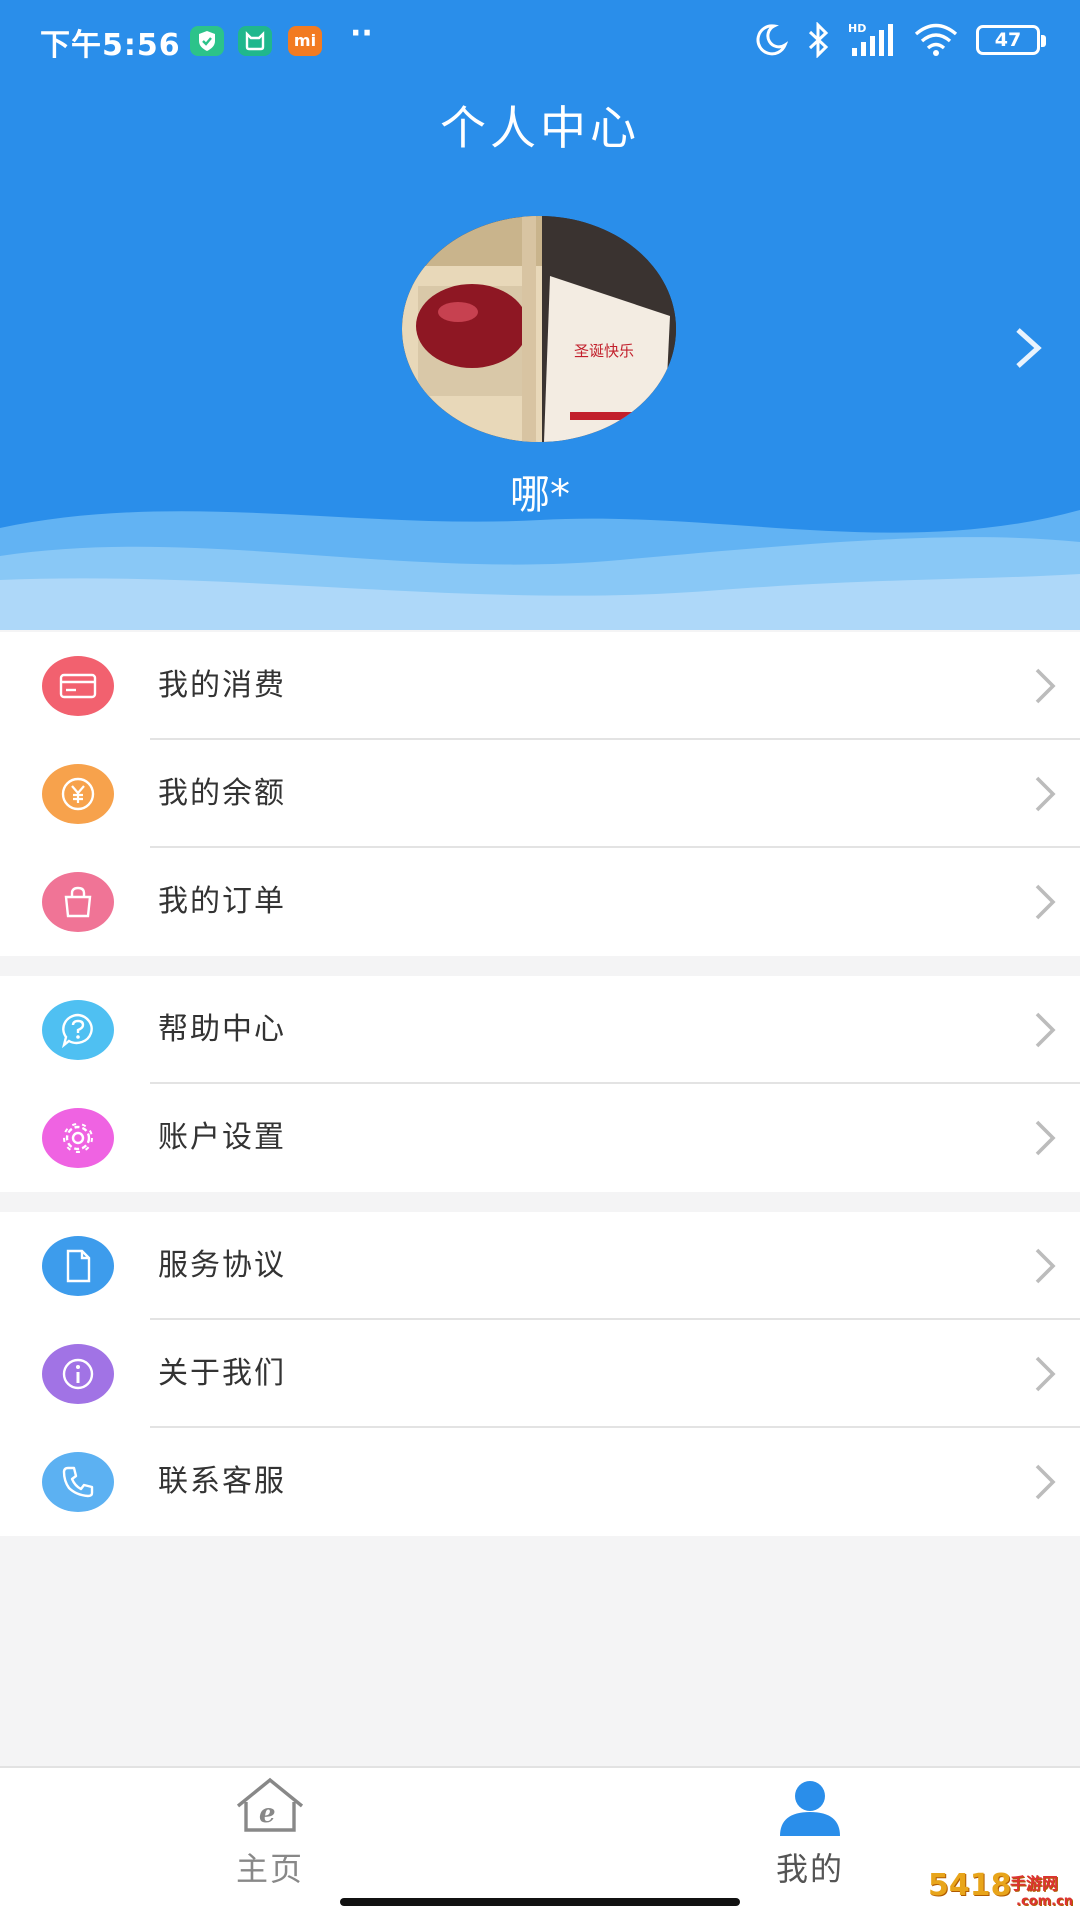 The image size is (1080, 1920). I want to click on info-icon, so click(78, 1374).